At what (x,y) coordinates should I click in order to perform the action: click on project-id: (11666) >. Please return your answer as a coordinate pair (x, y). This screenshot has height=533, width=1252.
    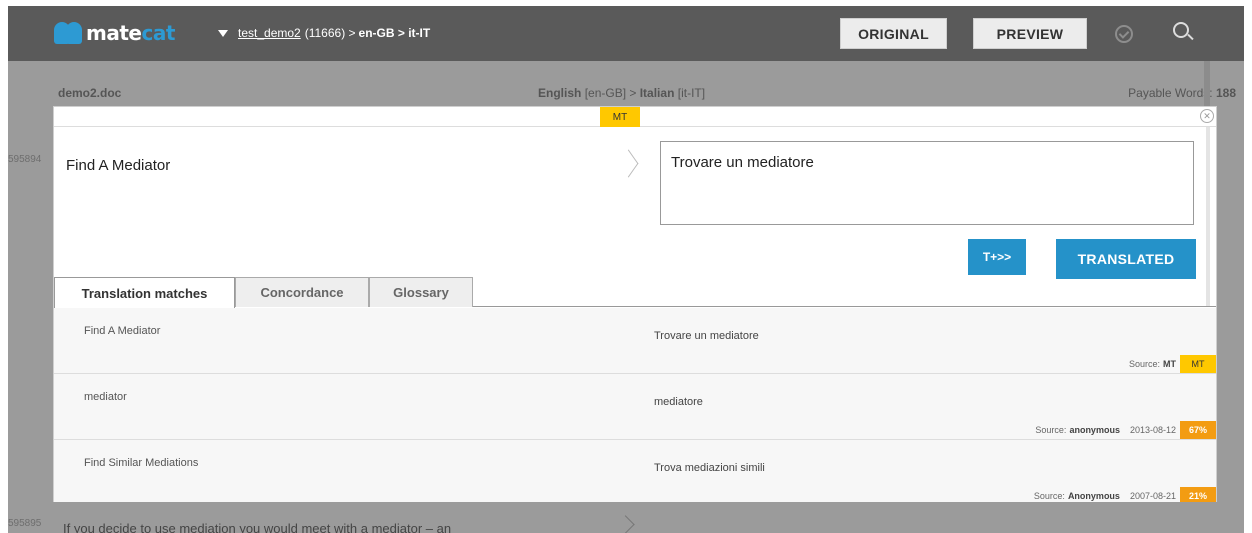
    Looking at the image, I should click on (330, 33).